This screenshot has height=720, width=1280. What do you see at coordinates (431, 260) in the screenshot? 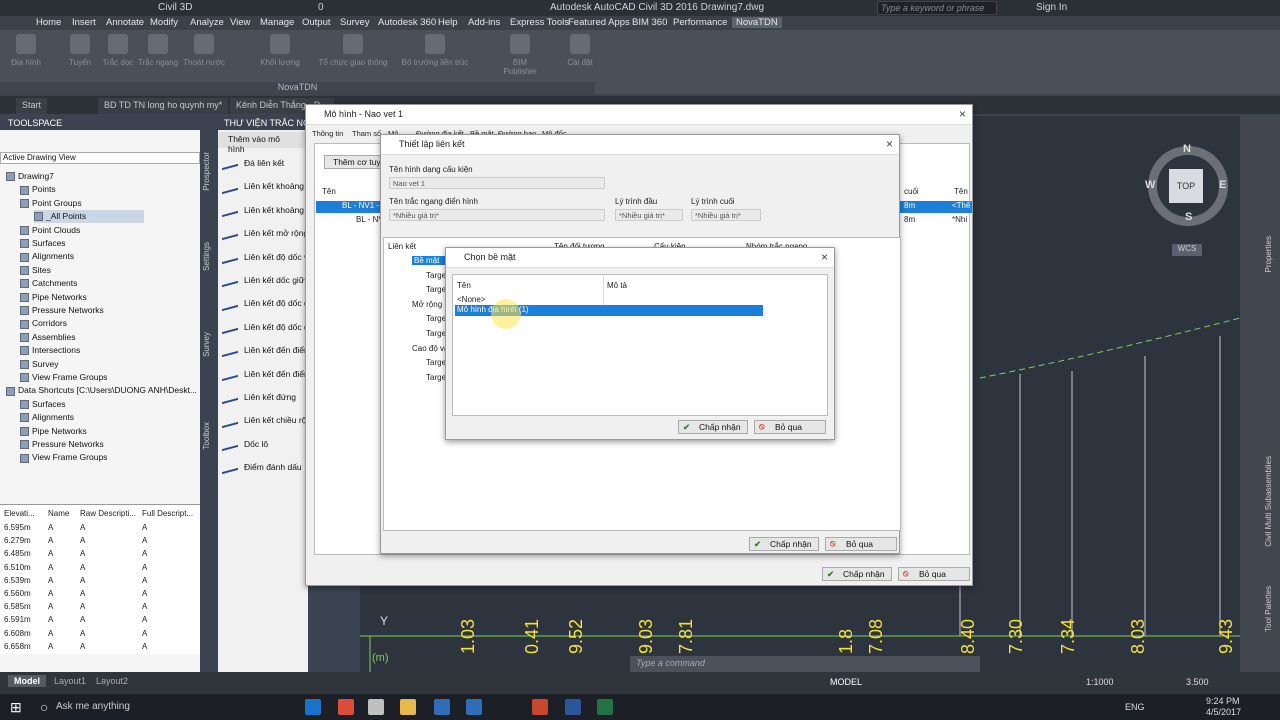
I see `link-grid-row: Bề mặt` at bounding box center [431, 260].